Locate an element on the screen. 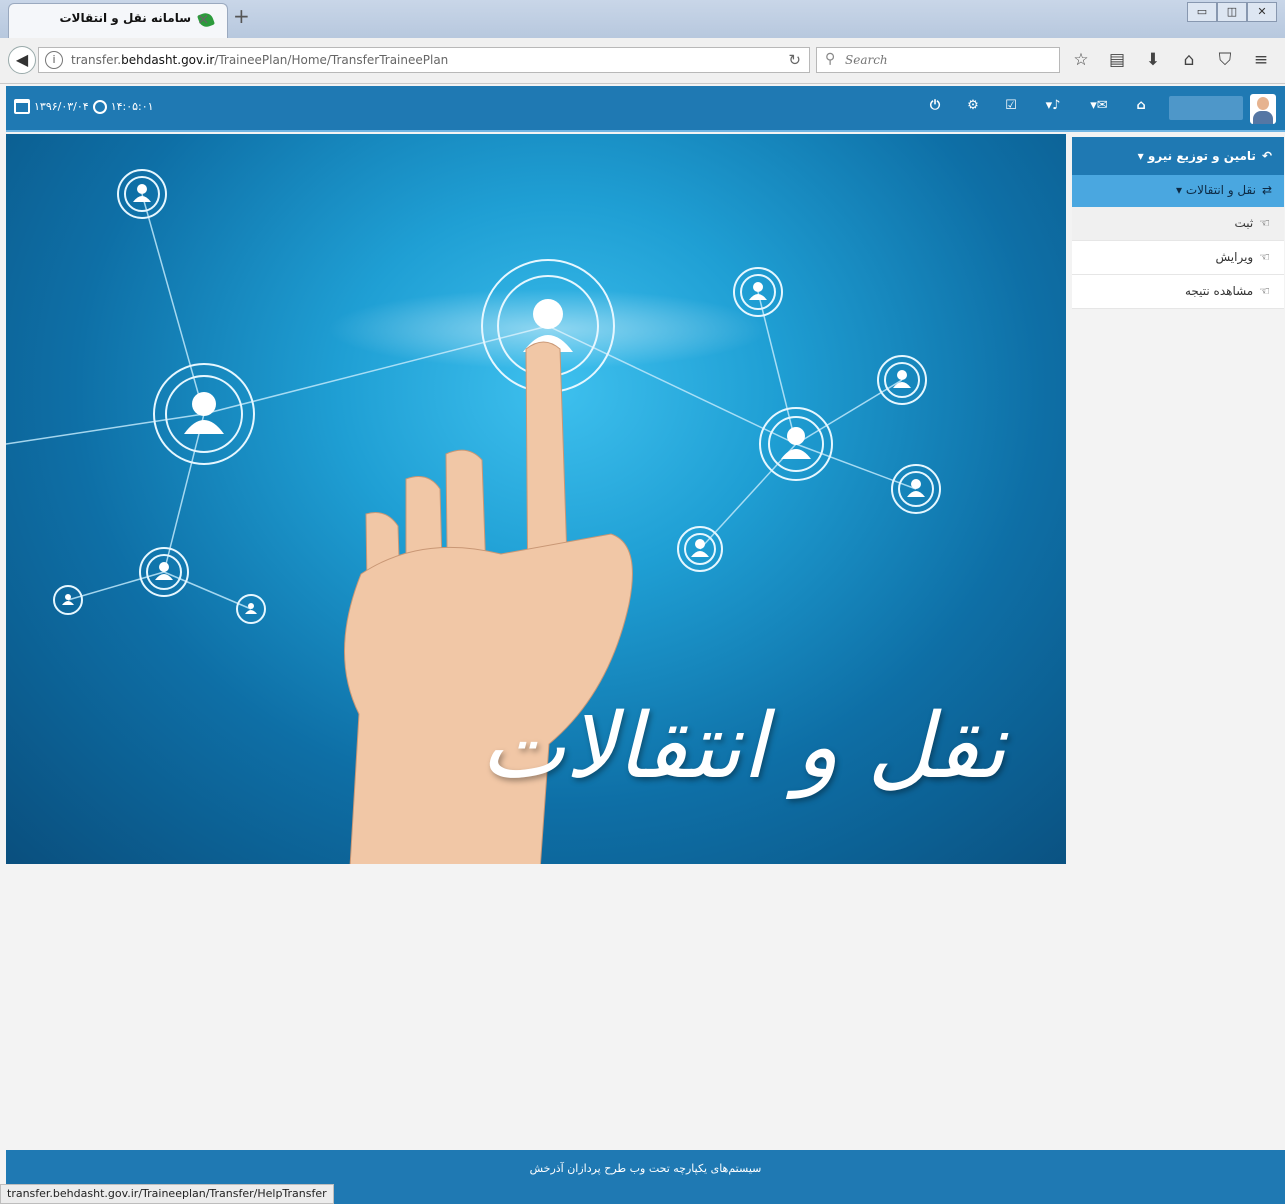 This screenshot has height=1204, width=1285. notifications-bell-icon: ▾♪ is located at coordinates (1053, 105).